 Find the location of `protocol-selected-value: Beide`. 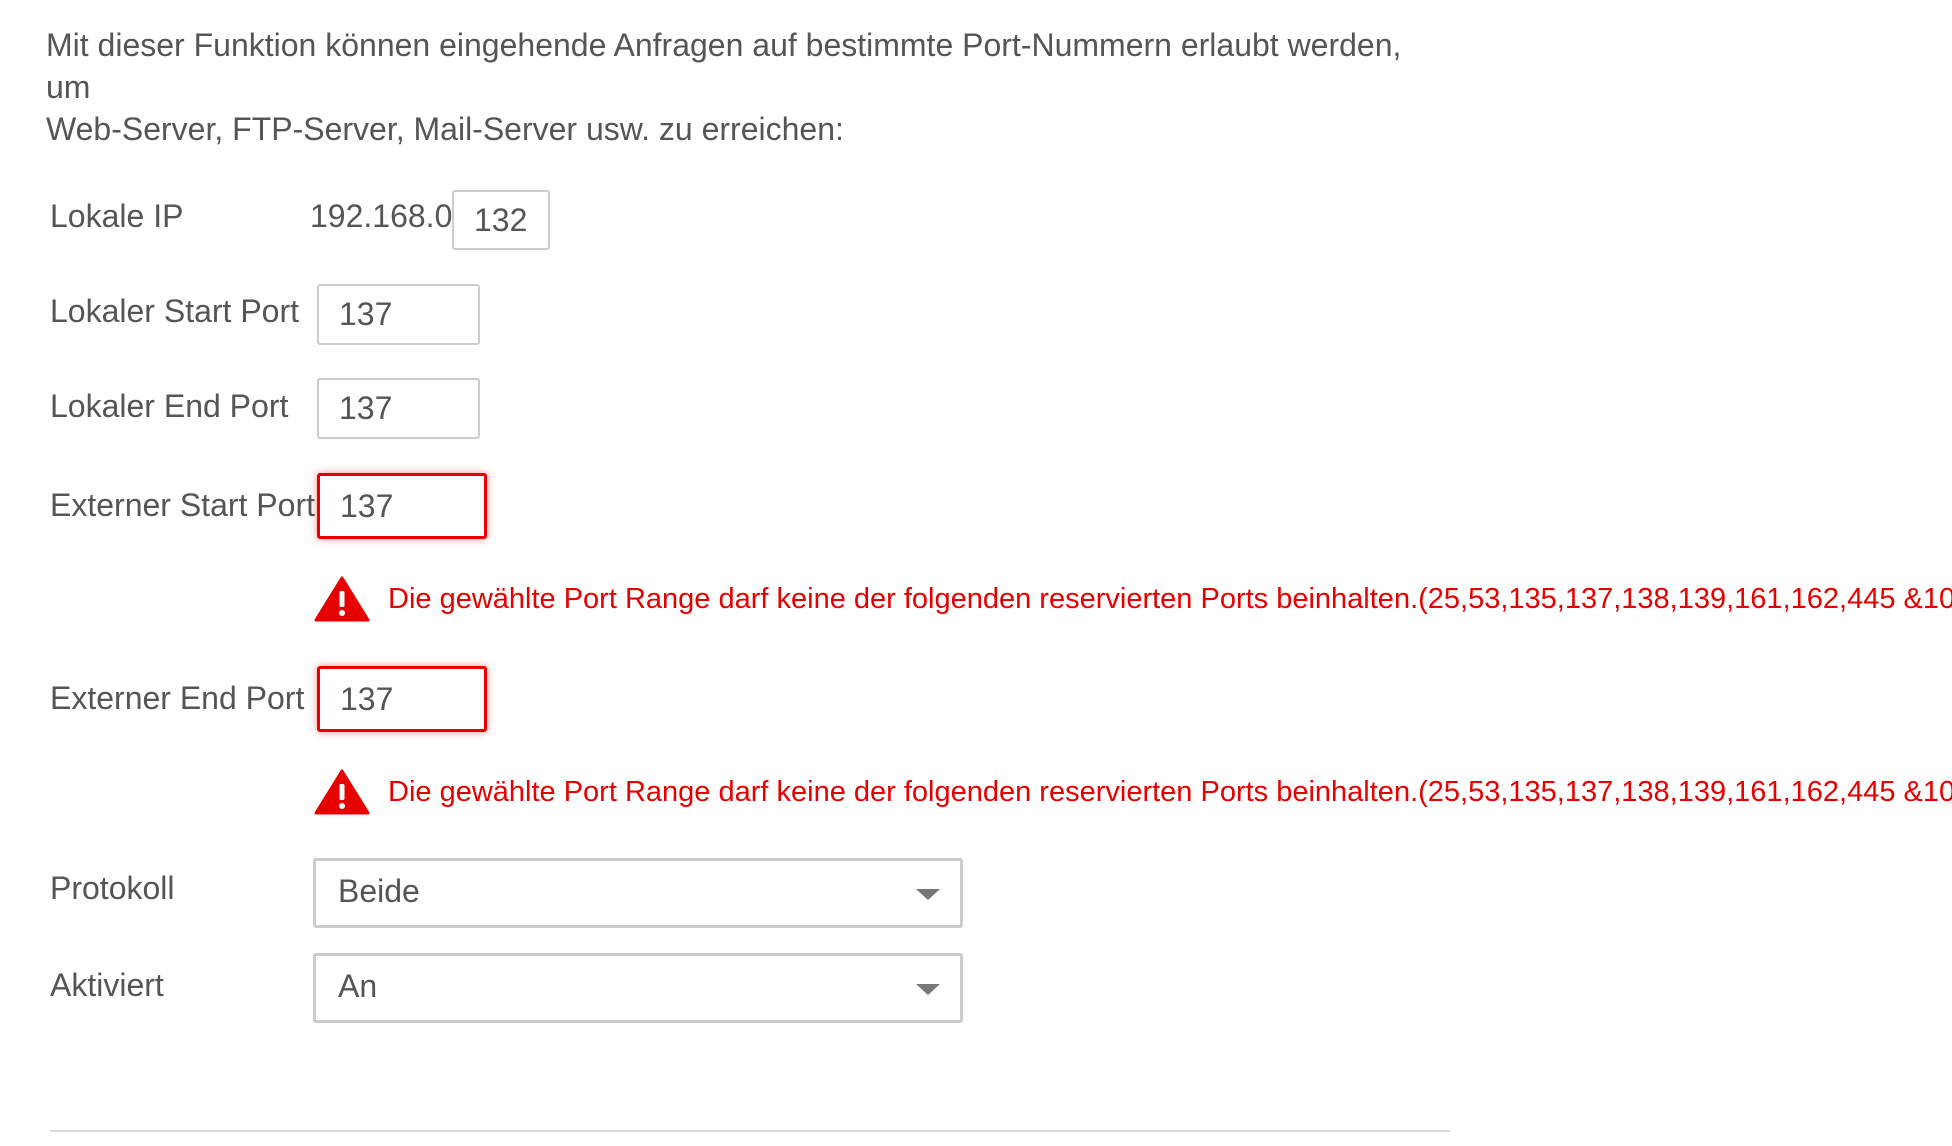

protocol-selected-value: Beide is located at coordinates (379, 891).